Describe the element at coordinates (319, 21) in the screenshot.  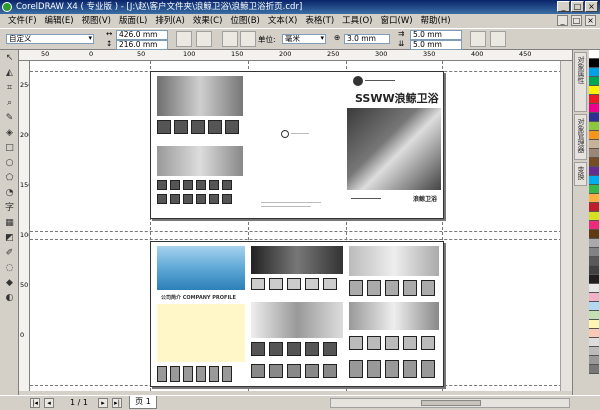
I see `menu-table: 表格(T)` at that location.